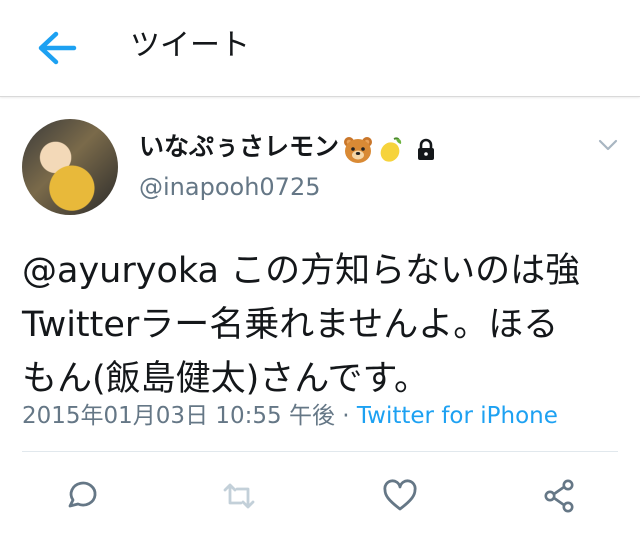 Image resolution: width=640 pixels, height=537 pixels. What do you see at coordinates (226, 379) in the screenshot?
I see `tweet-text-line3: もん(飯島健太)さんです。` at bounding box center [226, 379].